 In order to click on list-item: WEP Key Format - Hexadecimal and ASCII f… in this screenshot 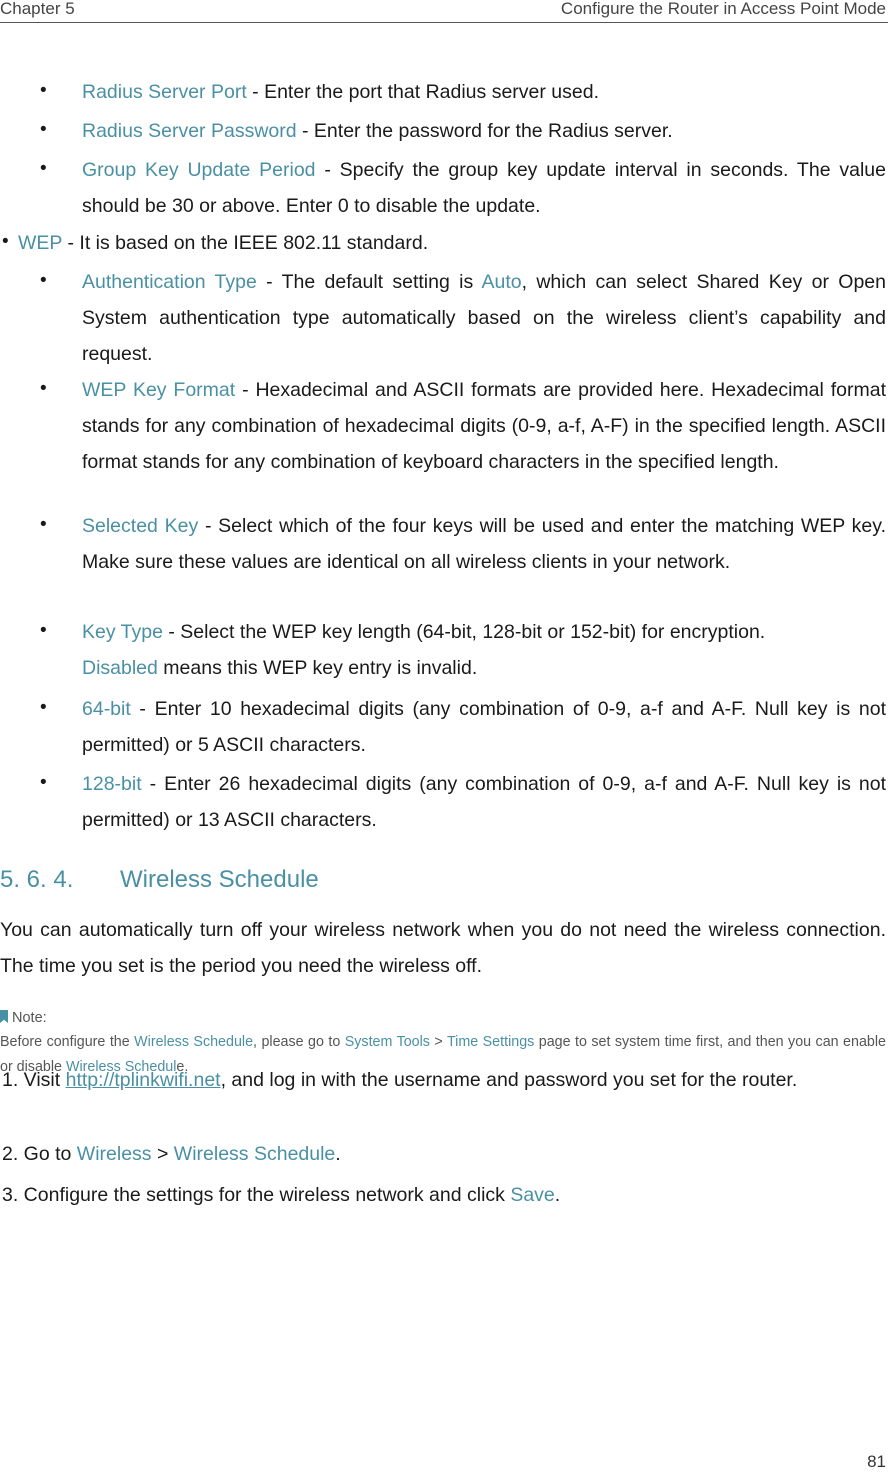, I will do `click(484, 426)`.